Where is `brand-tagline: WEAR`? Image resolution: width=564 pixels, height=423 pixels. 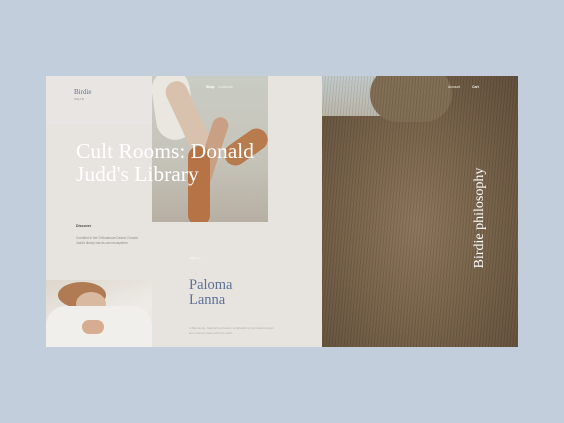
brand-tagline: WEAR is located at coordinates (79, 99).